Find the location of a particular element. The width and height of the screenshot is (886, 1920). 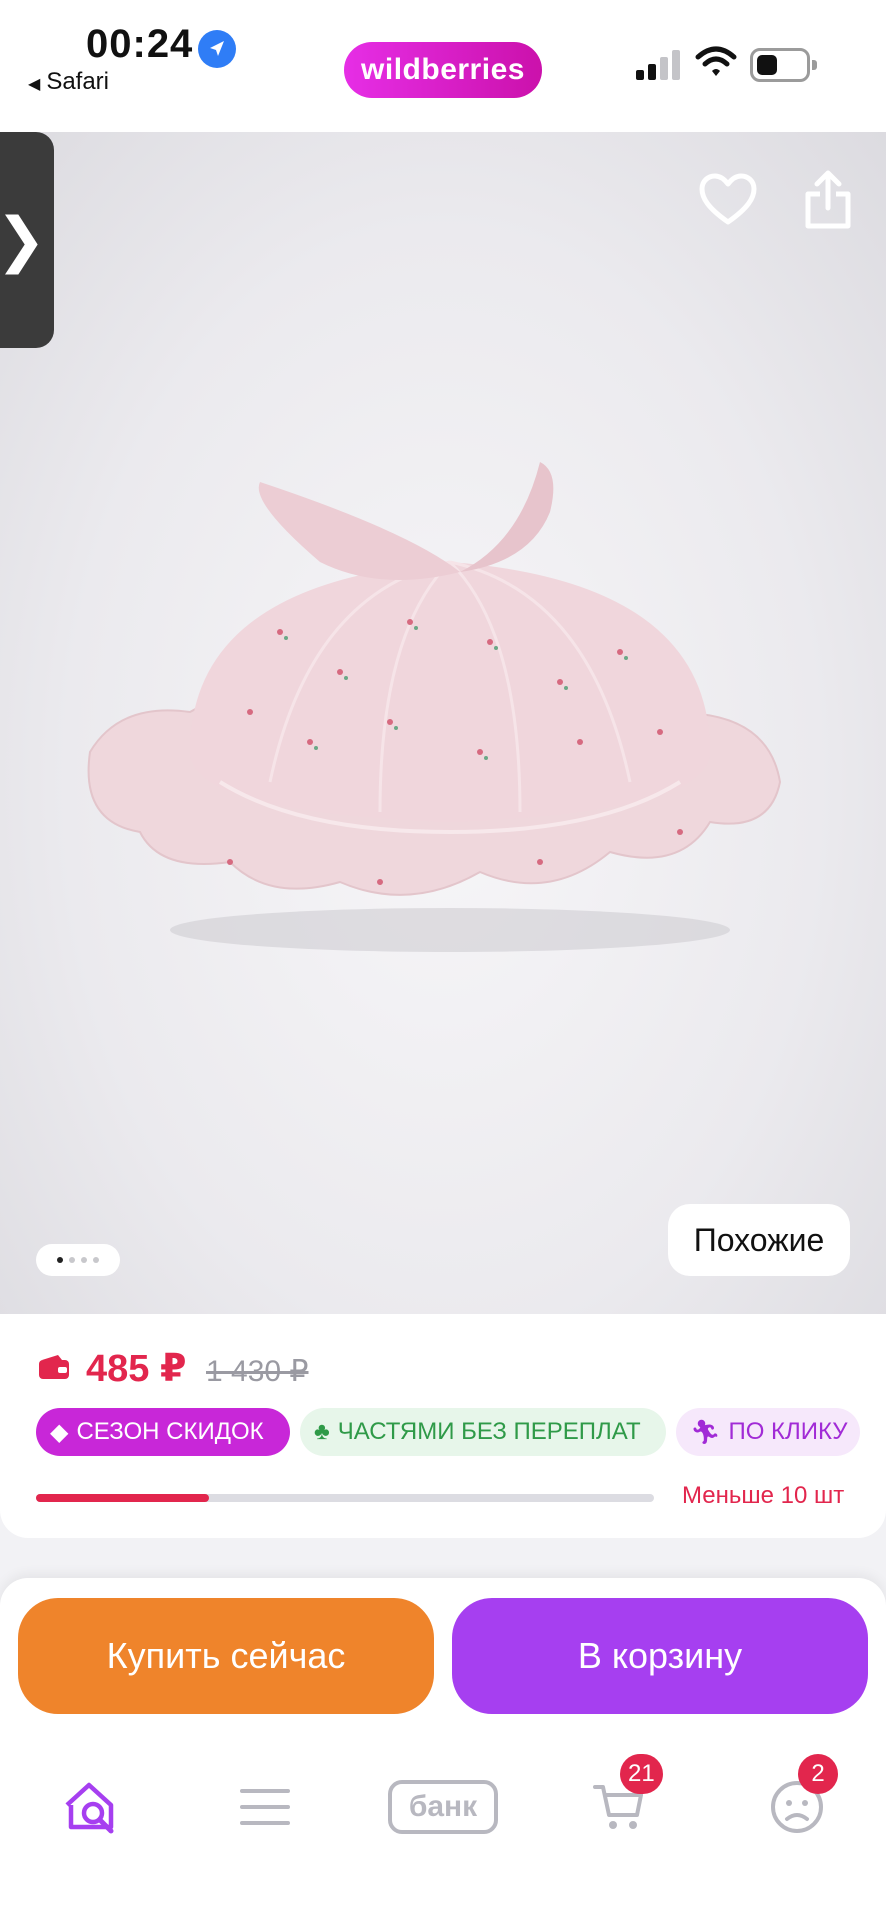

favorite-button is located at coordinates (728, 200).